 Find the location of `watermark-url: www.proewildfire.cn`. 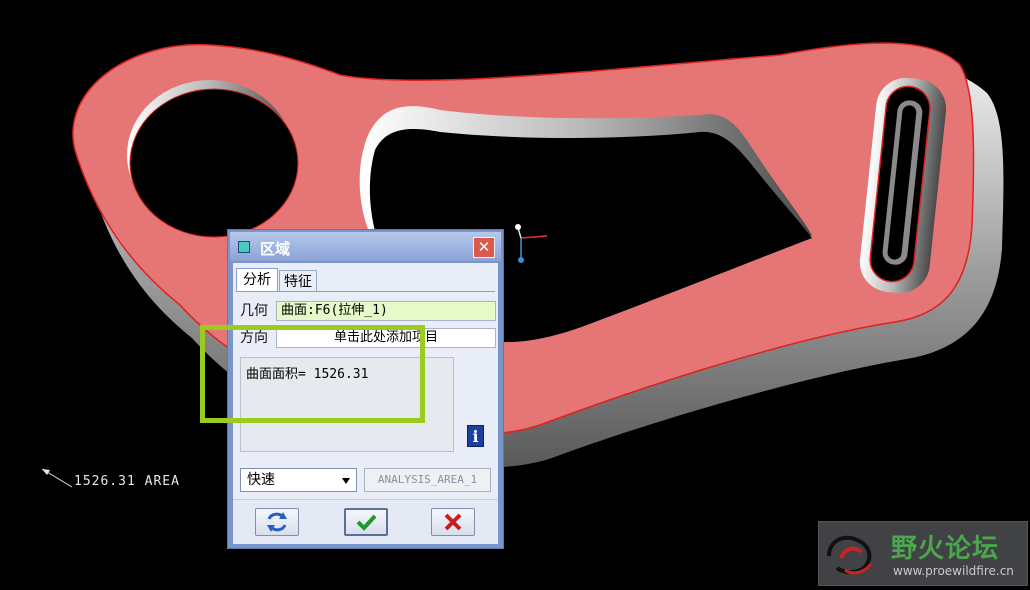

watermark-url: www.proewildfire.cn is located at coordinates (953, 571).